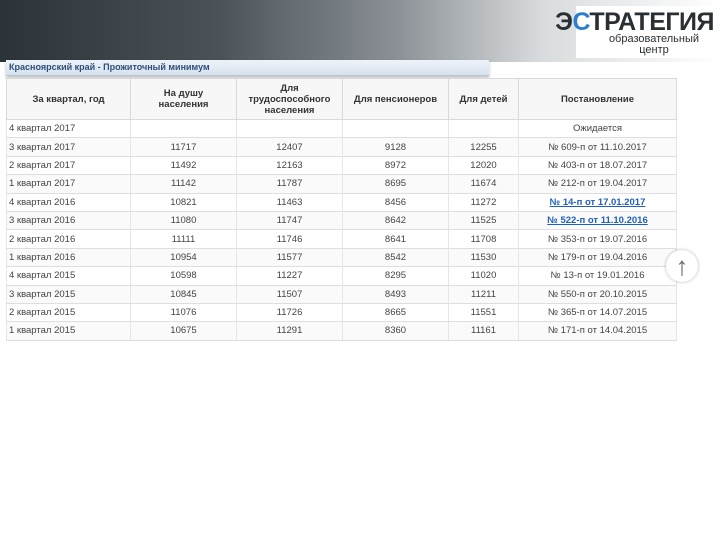  I want to click on arrow-up-icon: ↑, so click(682, 266).